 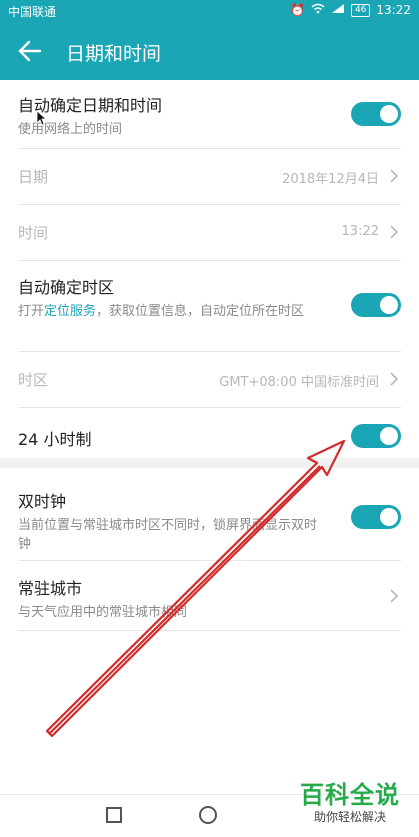 What do you see at coordinates (32, 12) in the screenshot?
I see `carrier-name: 中国联通` at bounding box center [32, 12].